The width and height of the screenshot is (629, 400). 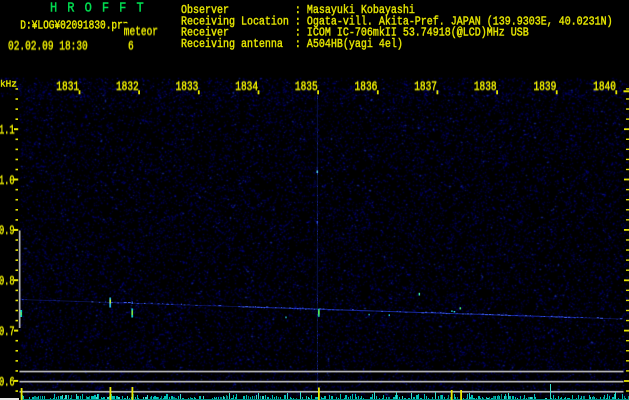 I want to click on svg-text: 1.0, so click(x=7, y=182).